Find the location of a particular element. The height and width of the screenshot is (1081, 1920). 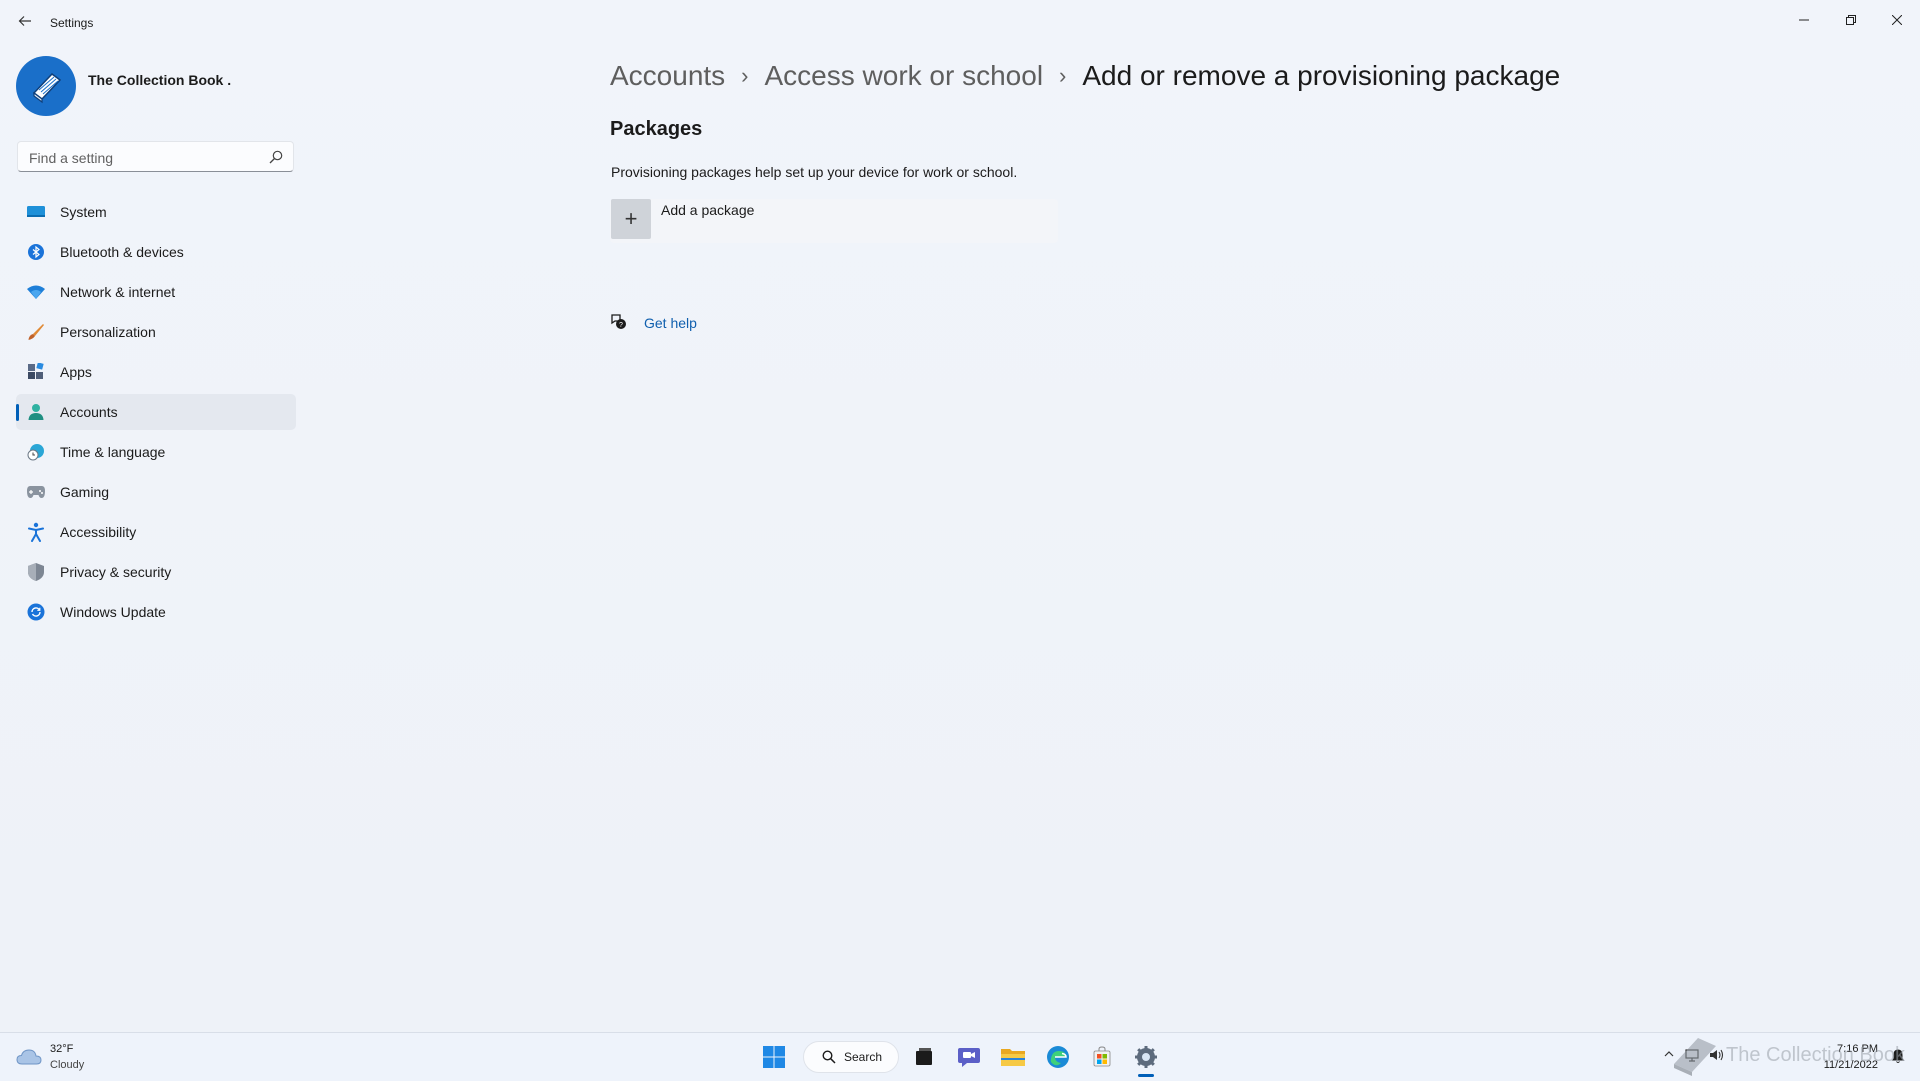

notification-bell-icon is located at coordinates (1898, 1056).